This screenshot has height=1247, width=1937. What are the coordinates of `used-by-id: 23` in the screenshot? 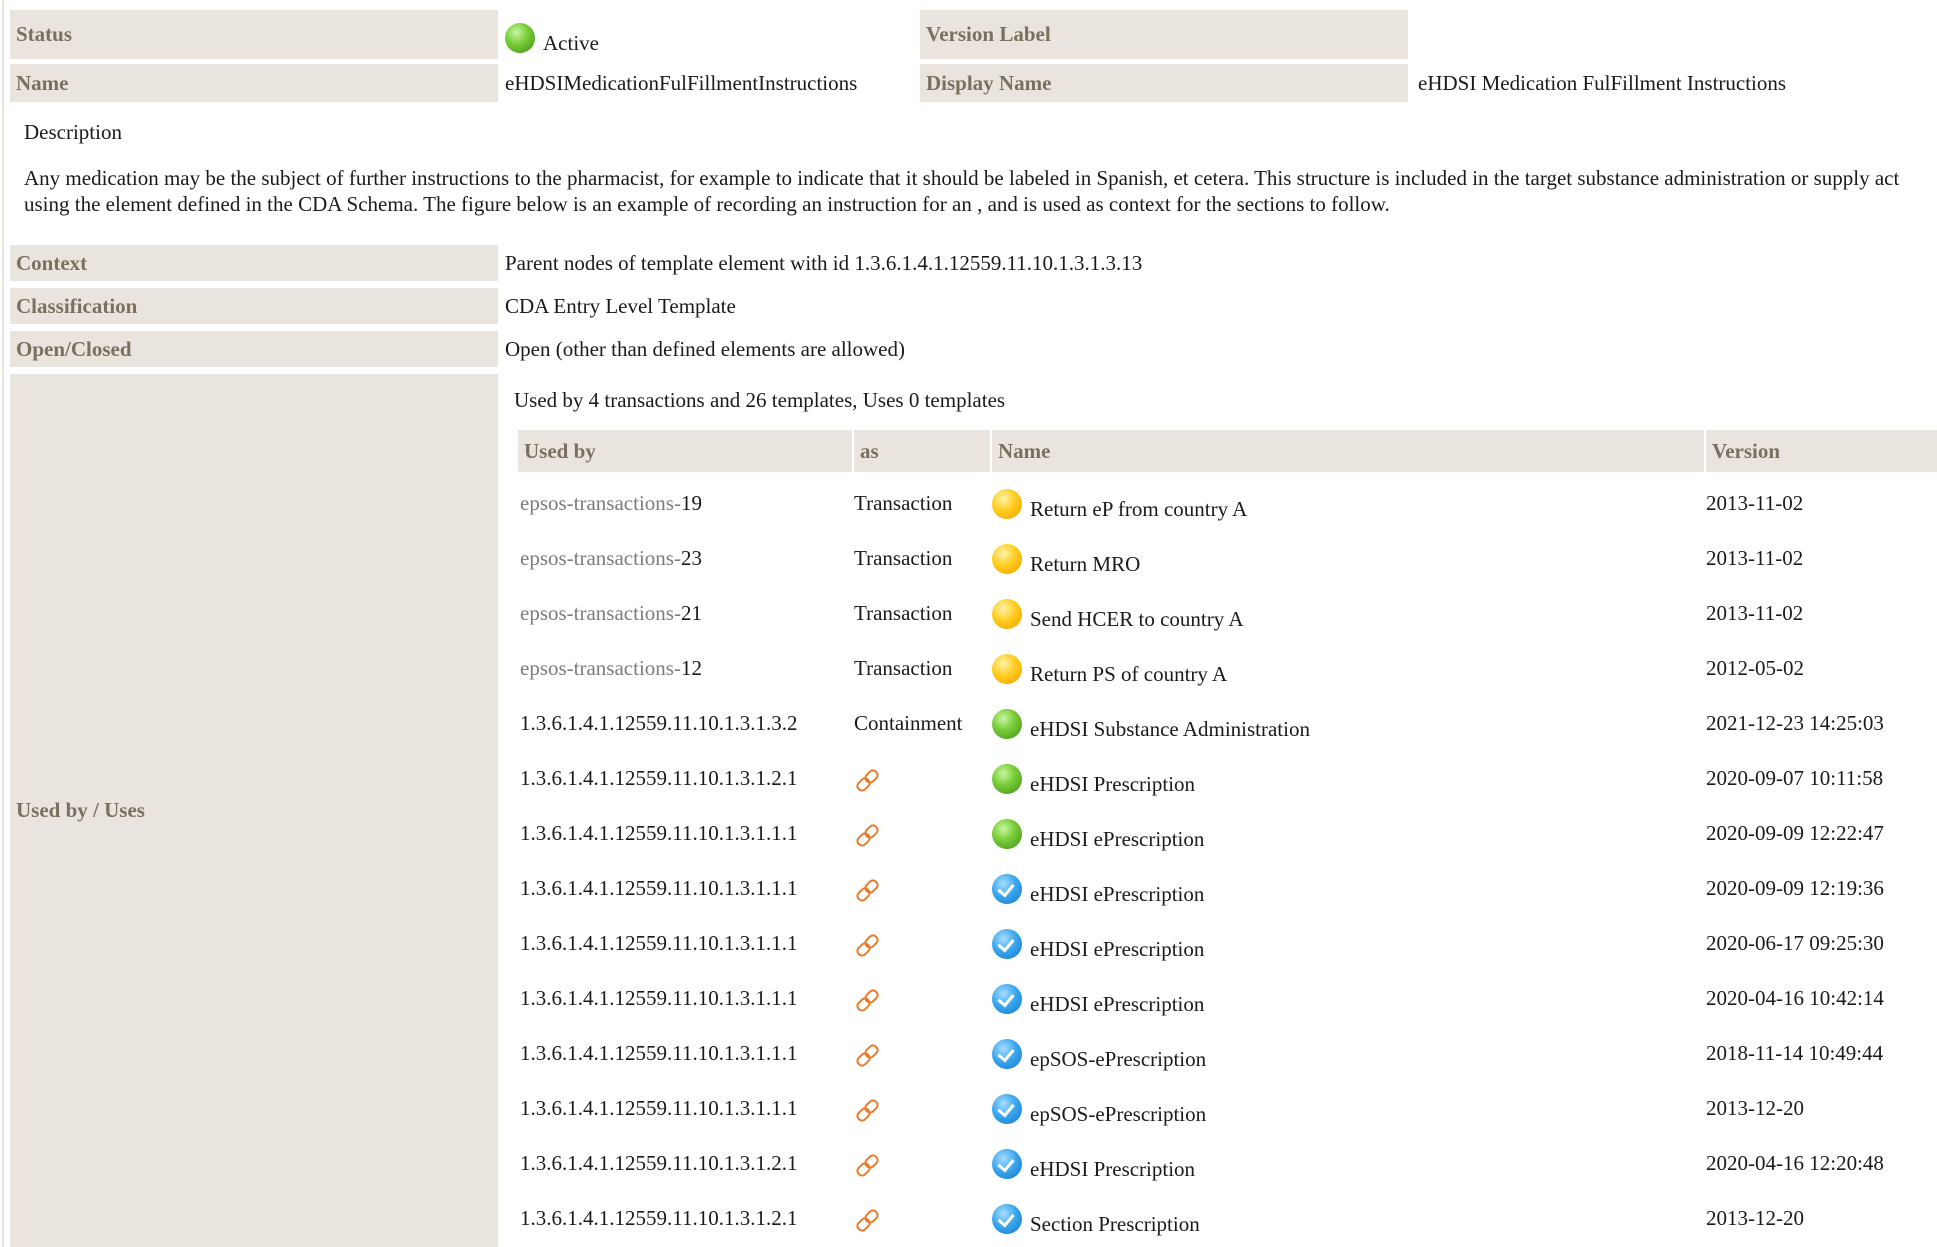 It's located at (691, 558).